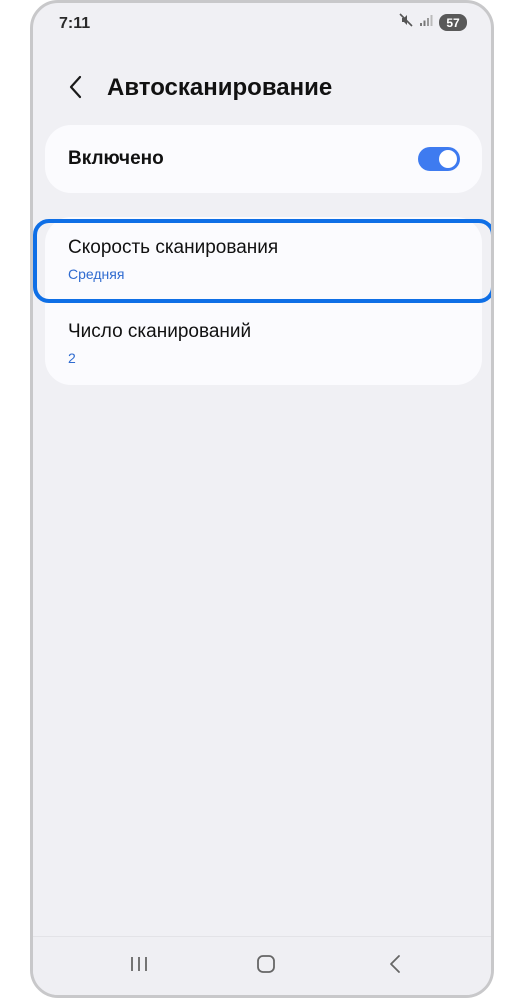  What do you see at coordinates (160, 331) in the screenshot?
I see `scan-count-title: Число сканирований` at bounding box center [160, 331].